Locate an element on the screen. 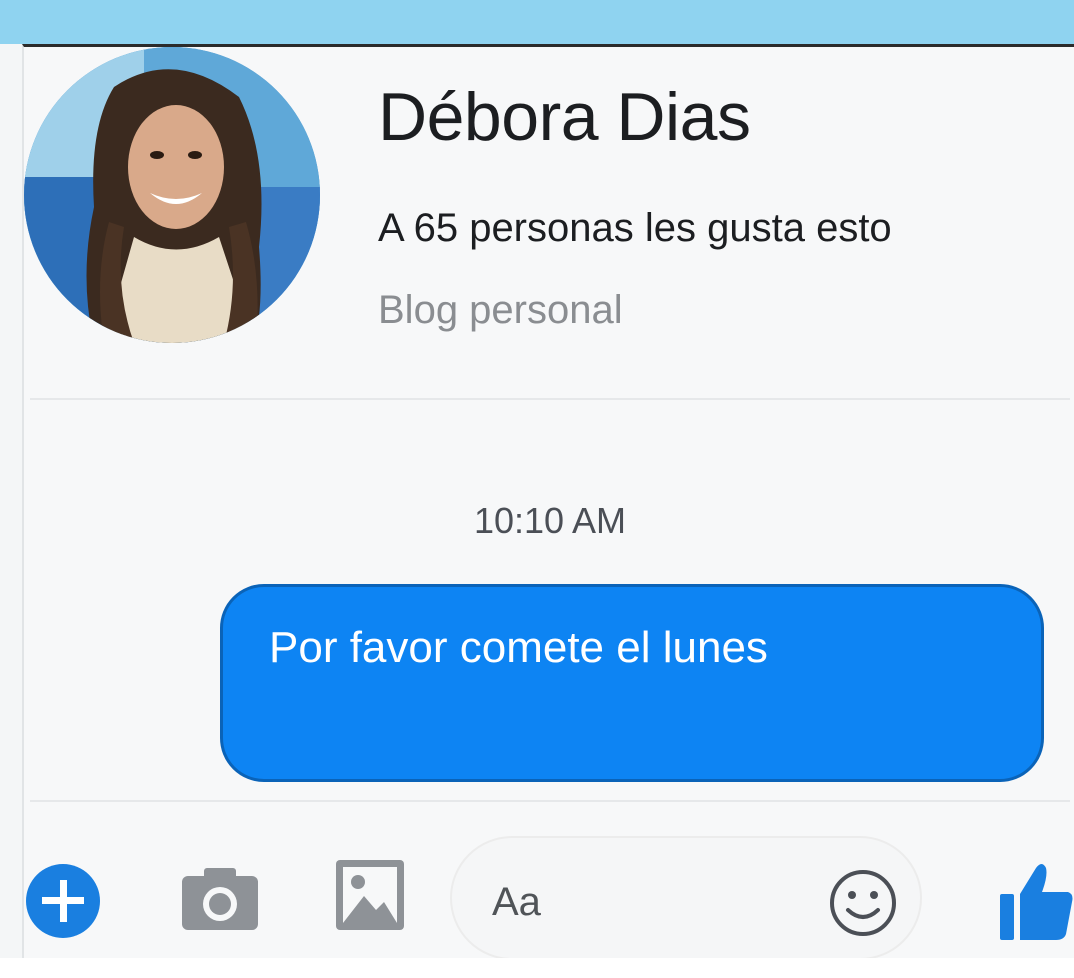 The height and width of the screenshot is (978, 1074). like-icon is located at coordinates (1035, 901).